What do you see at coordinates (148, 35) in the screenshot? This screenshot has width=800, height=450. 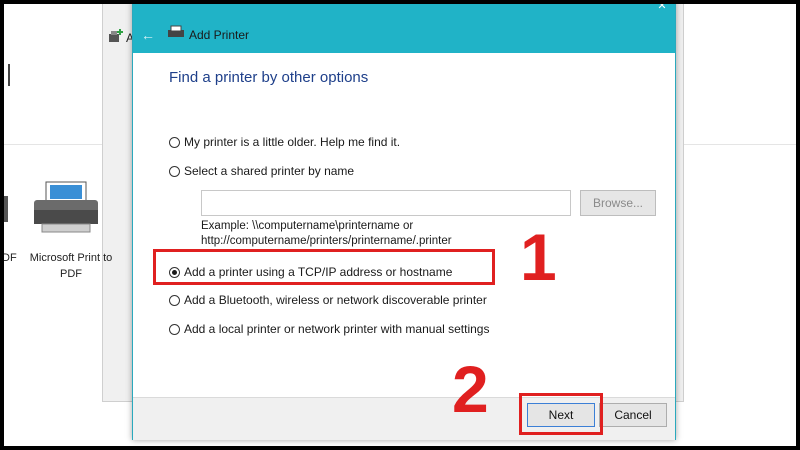 I see `back-arrow-icon: ←` at bounding box center [148, 35].